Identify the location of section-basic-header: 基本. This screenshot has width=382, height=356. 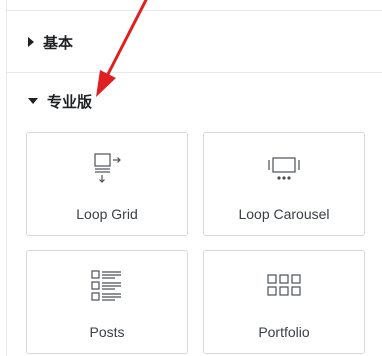
(194, 42).